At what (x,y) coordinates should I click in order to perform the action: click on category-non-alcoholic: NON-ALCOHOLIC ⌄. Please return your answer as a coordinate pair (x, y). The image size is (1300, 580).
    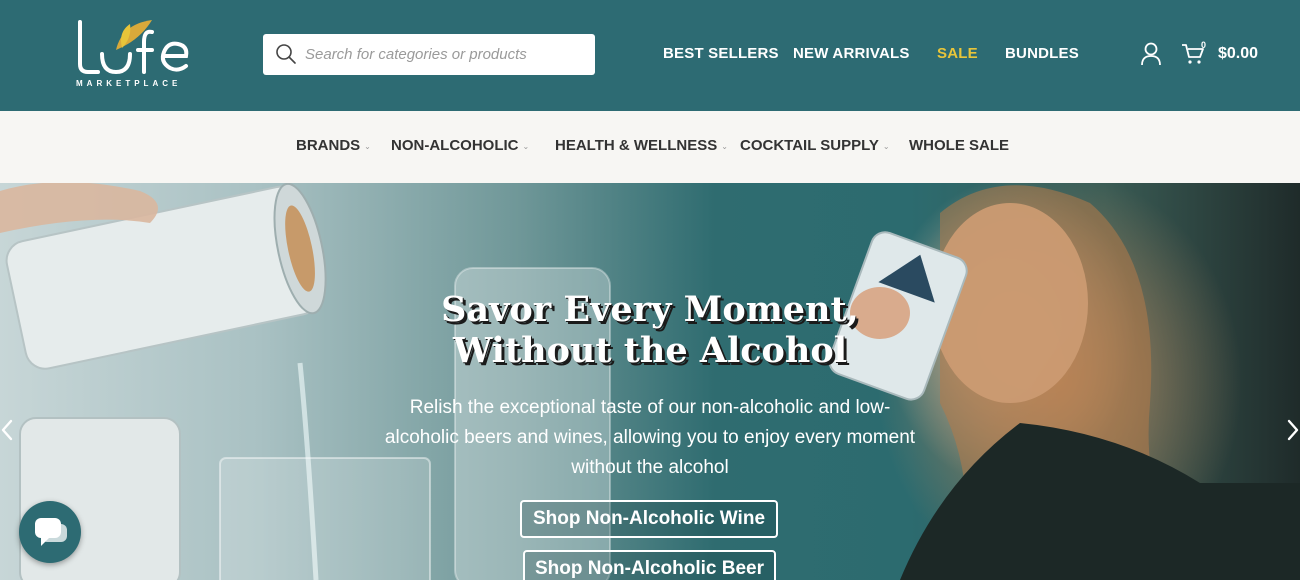
    Looking at the image, I should click on (460, 147).